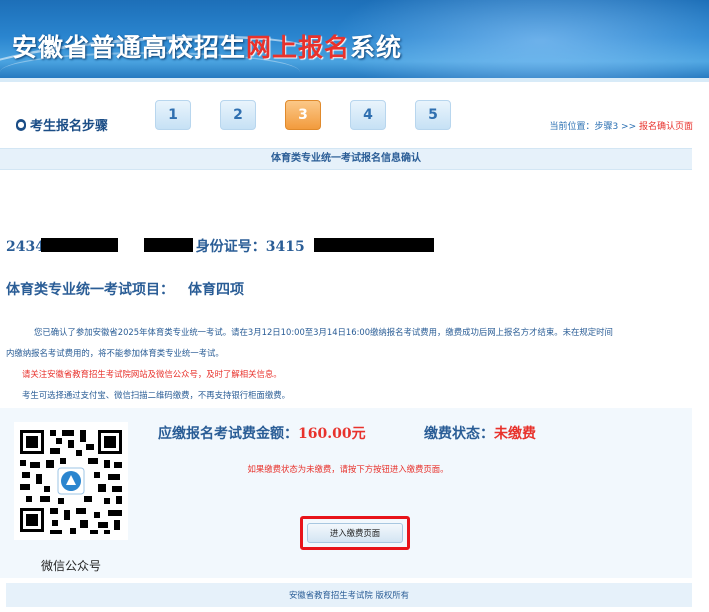  I want to click on steps-bar: ● 考生报名步骤 1 2 3 4 5 当前位置：步骤3 >> 报名确认页面, so click(354, 118).